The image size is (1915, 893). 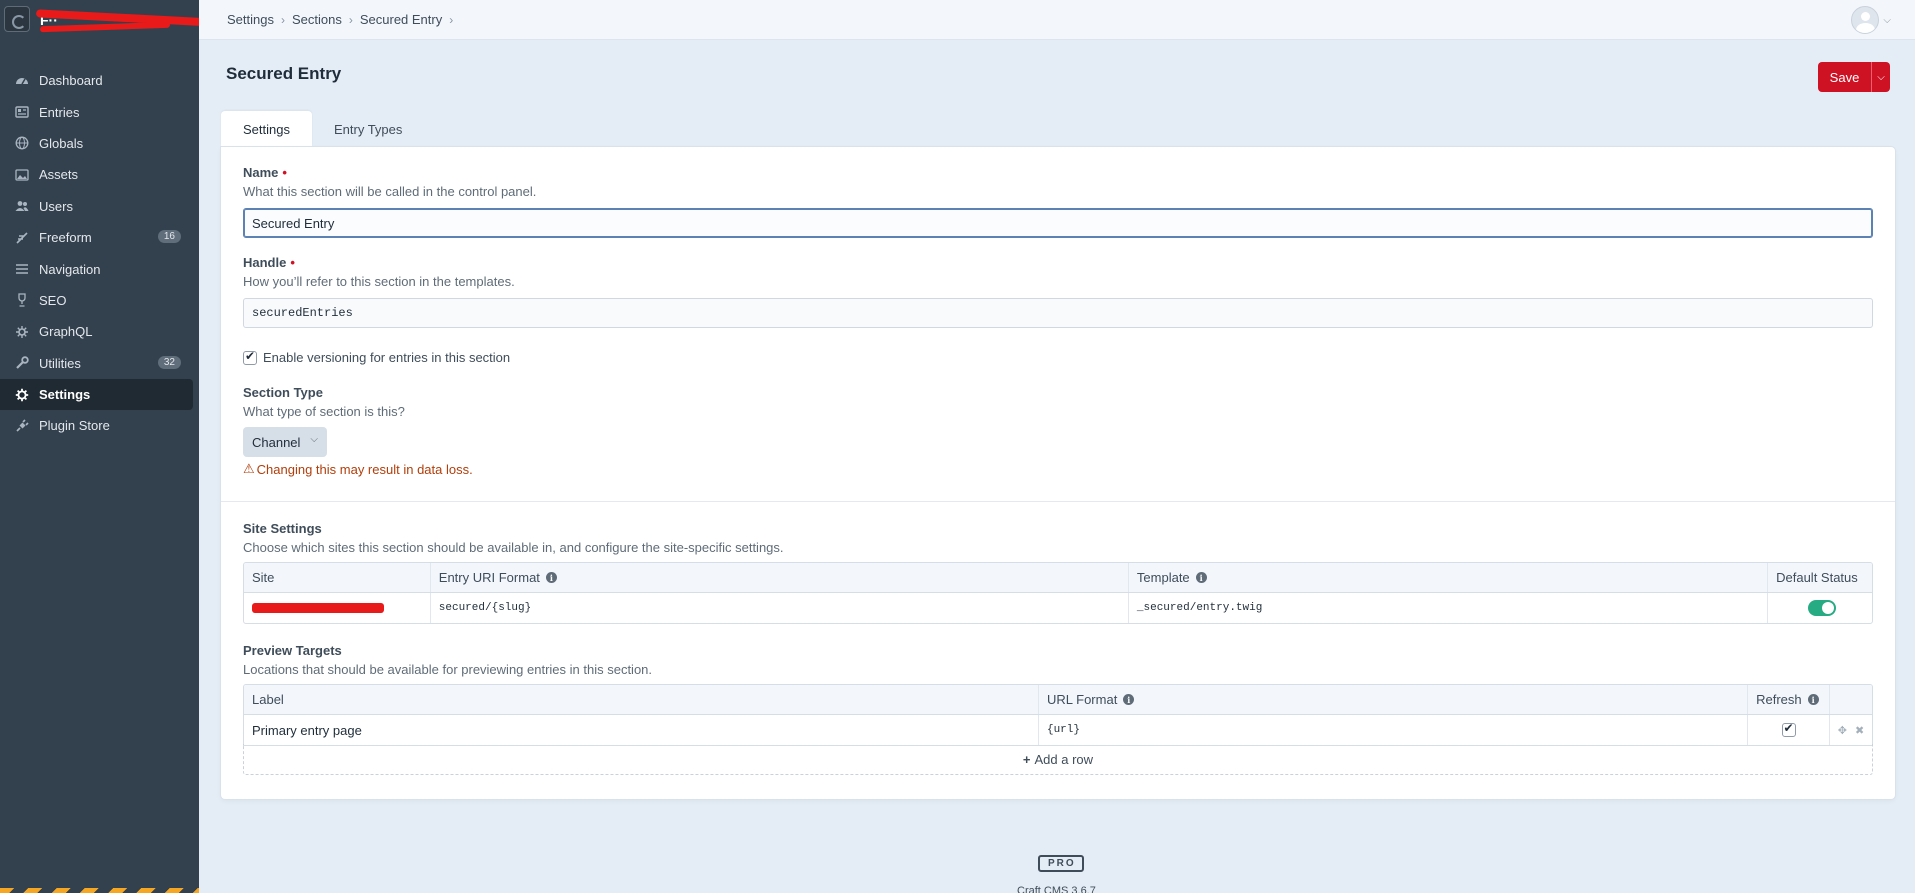 What do you see at coordinates (249, 468) in the screenshot?
I see `warning-icon: ⚠` at bounding box center [249, 468].